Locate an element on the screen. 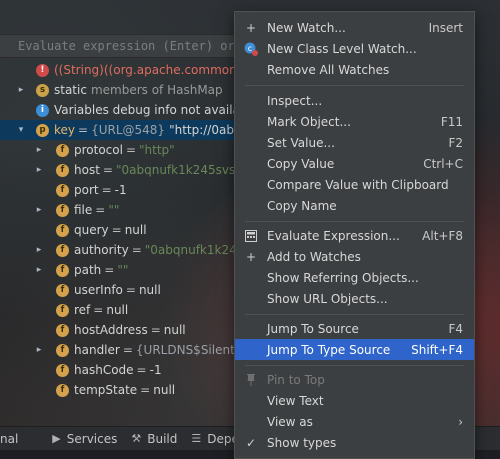 The height and width of the screenshot is (459, 500). tool-terminal-label: nal is located at coordinates (9, 438).